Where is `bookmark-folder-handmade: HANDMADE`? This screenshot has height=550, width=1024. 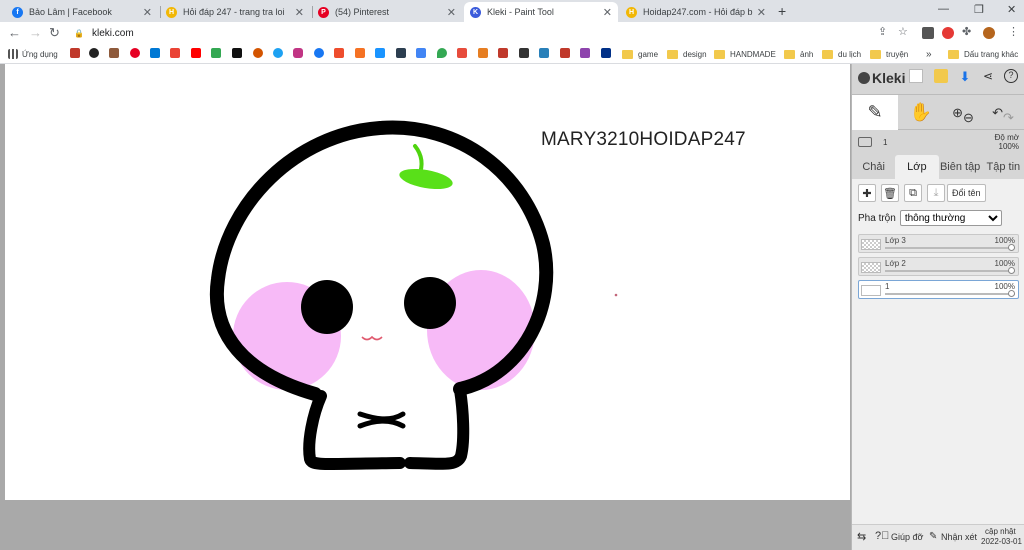 bookmark-folder-handmade: HANDMADE is located at coordinates (745, 54).